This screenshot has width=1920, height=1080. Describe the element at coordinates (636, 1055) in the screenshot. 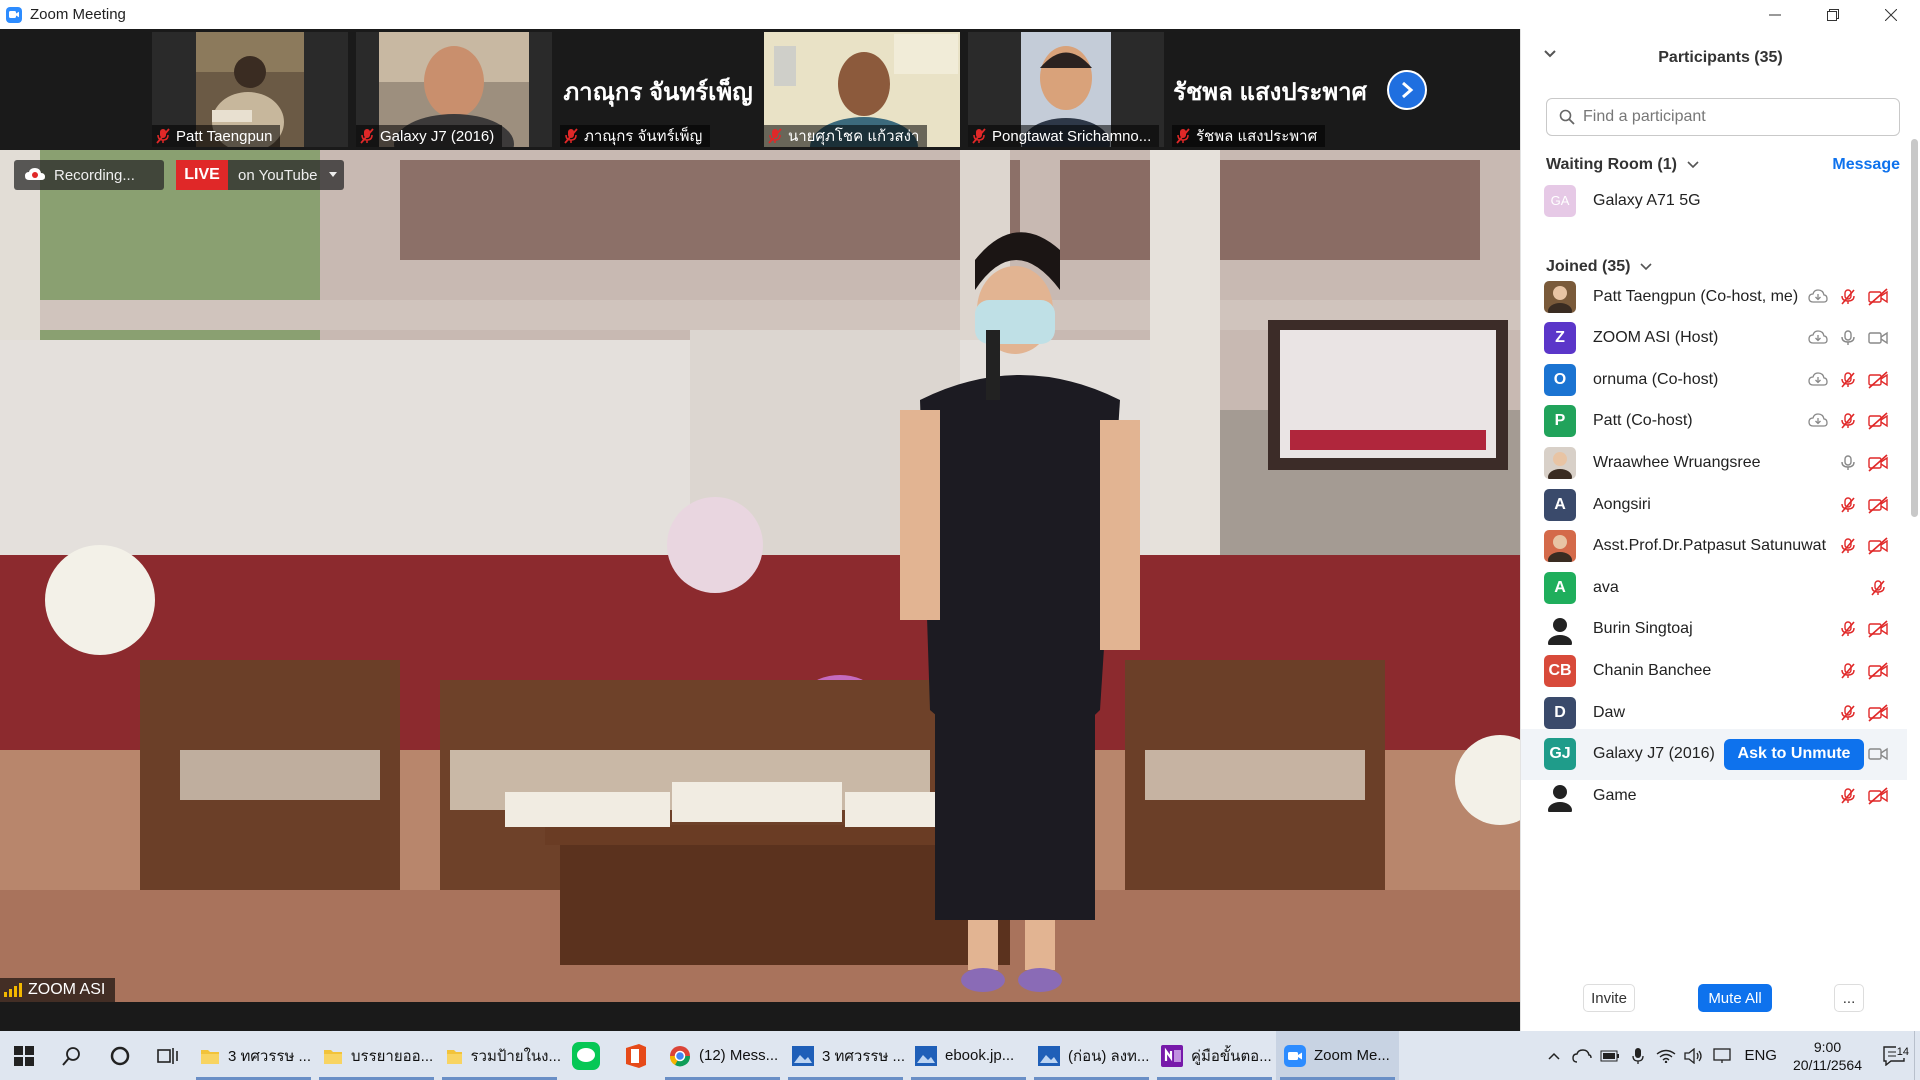

I see `taskbar-app-office` at that location.